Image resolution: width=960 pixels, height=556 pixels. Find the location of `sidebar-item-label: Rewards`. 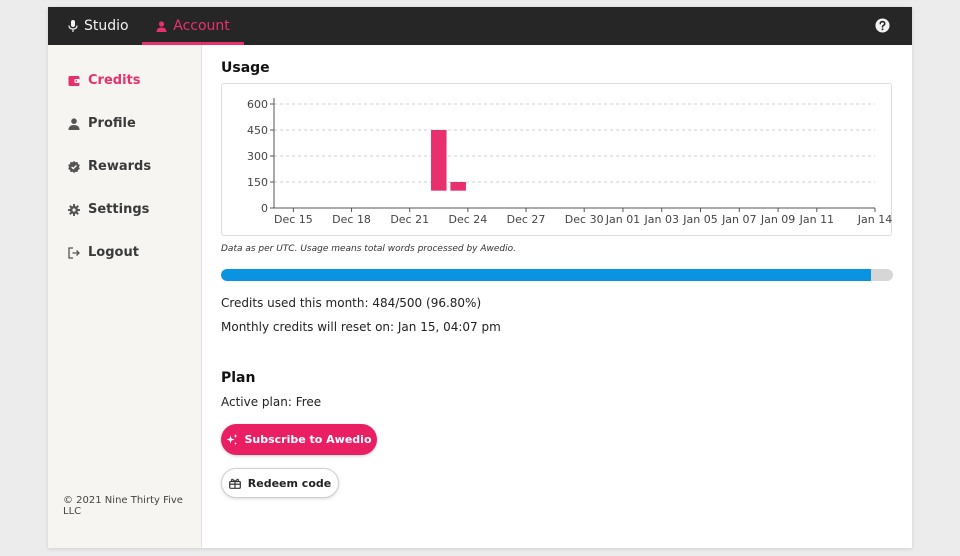

sidebar-item-label: Rewards is located at coordinates (120, 166).